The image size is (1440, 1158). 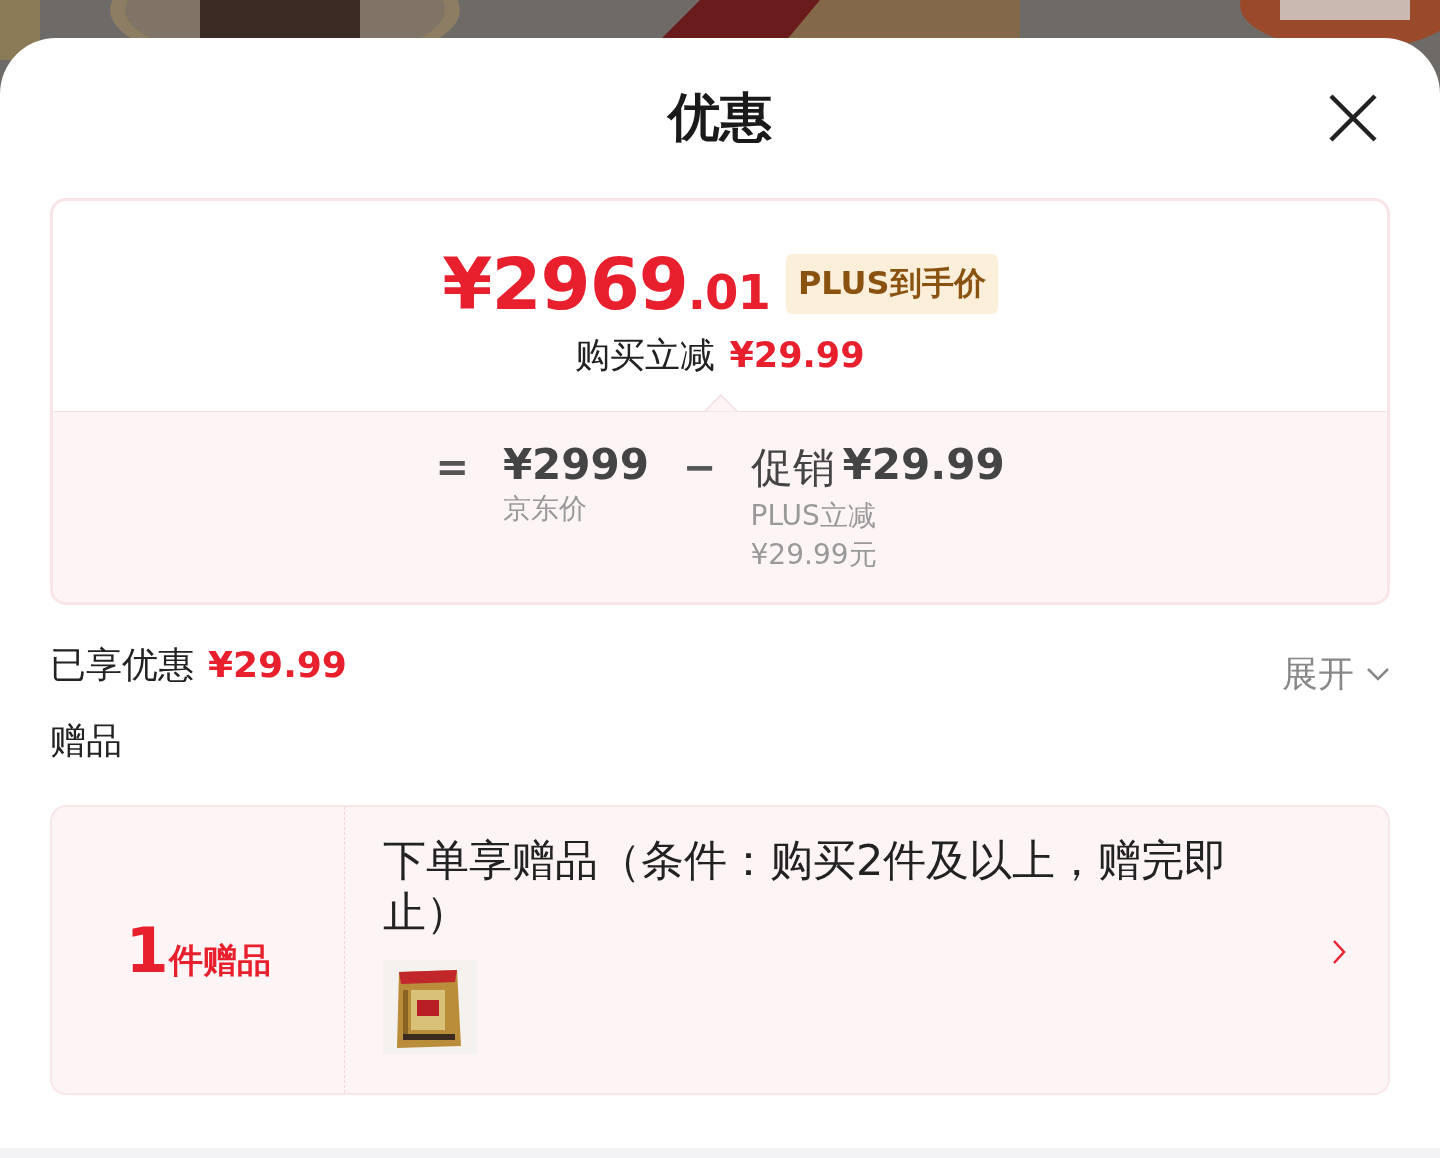 What do you see at coordinates (452, 467) in the screenshot?
I see `equals-sign: =` at bounding box center [452, 467].